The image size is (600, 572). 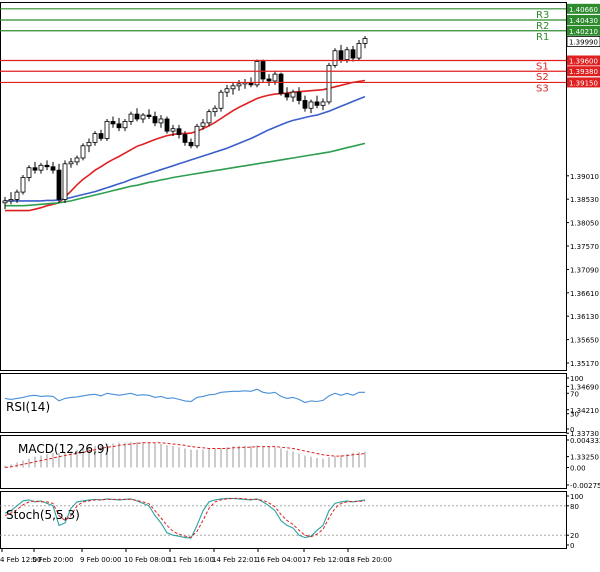 I want to click on level-label-s2: S2, so click(x=542, y=77).